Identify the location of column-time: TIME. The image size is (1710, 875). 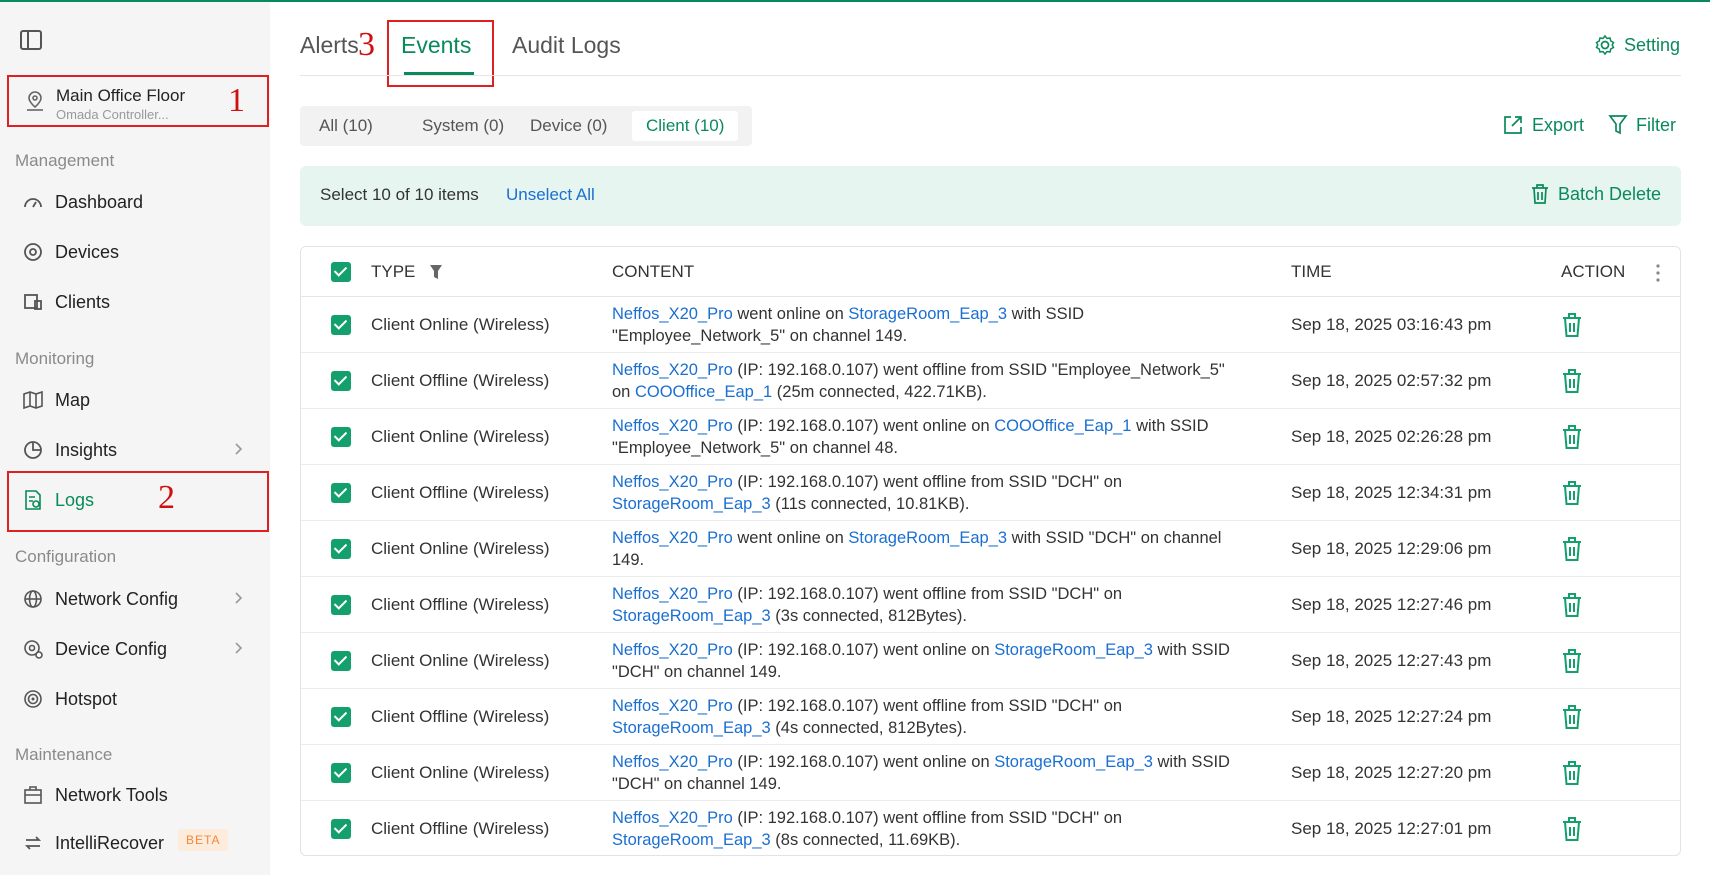
(1311, 272).